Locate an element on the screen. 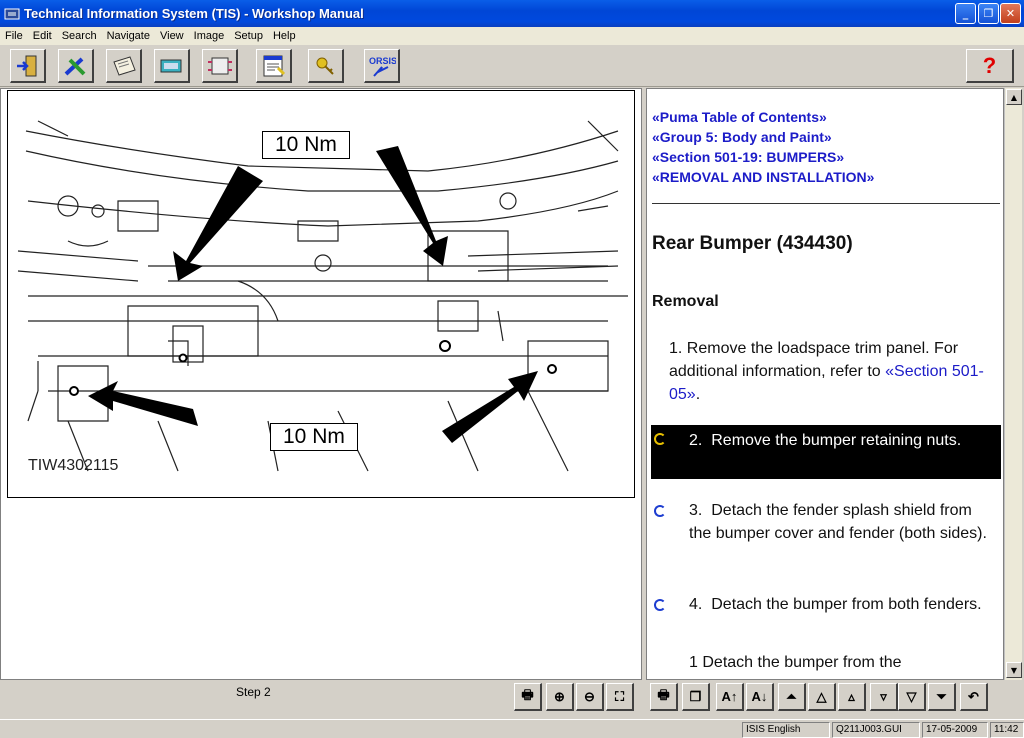 Image resolution: width=1024 pixels, height=738 pixels. breadcrumb-link-group: «Group 5: Body and Paint» is located at coordinates (742, 137).